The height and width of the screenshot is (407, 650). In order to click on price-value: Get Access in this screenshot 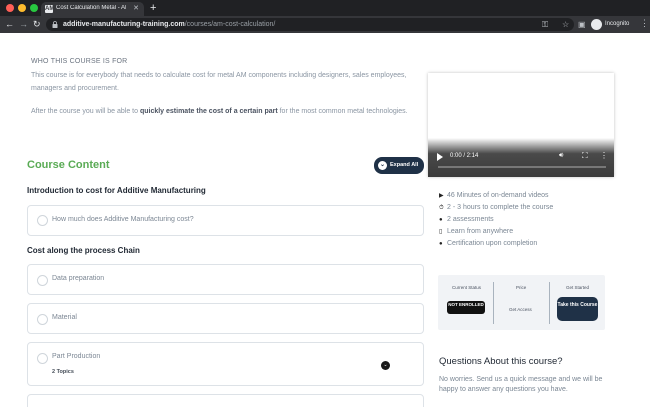, I will do `click(520, 309)`.